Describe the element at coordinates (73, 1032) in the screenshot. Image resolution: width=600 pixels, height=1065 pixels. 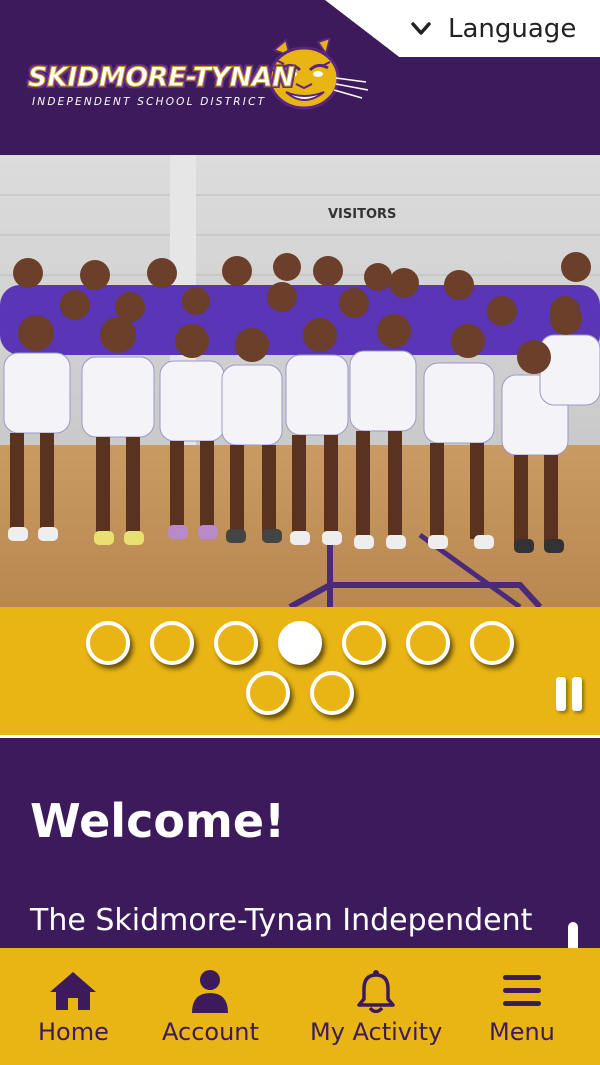
I see `nav-home-label: Home` at that location.